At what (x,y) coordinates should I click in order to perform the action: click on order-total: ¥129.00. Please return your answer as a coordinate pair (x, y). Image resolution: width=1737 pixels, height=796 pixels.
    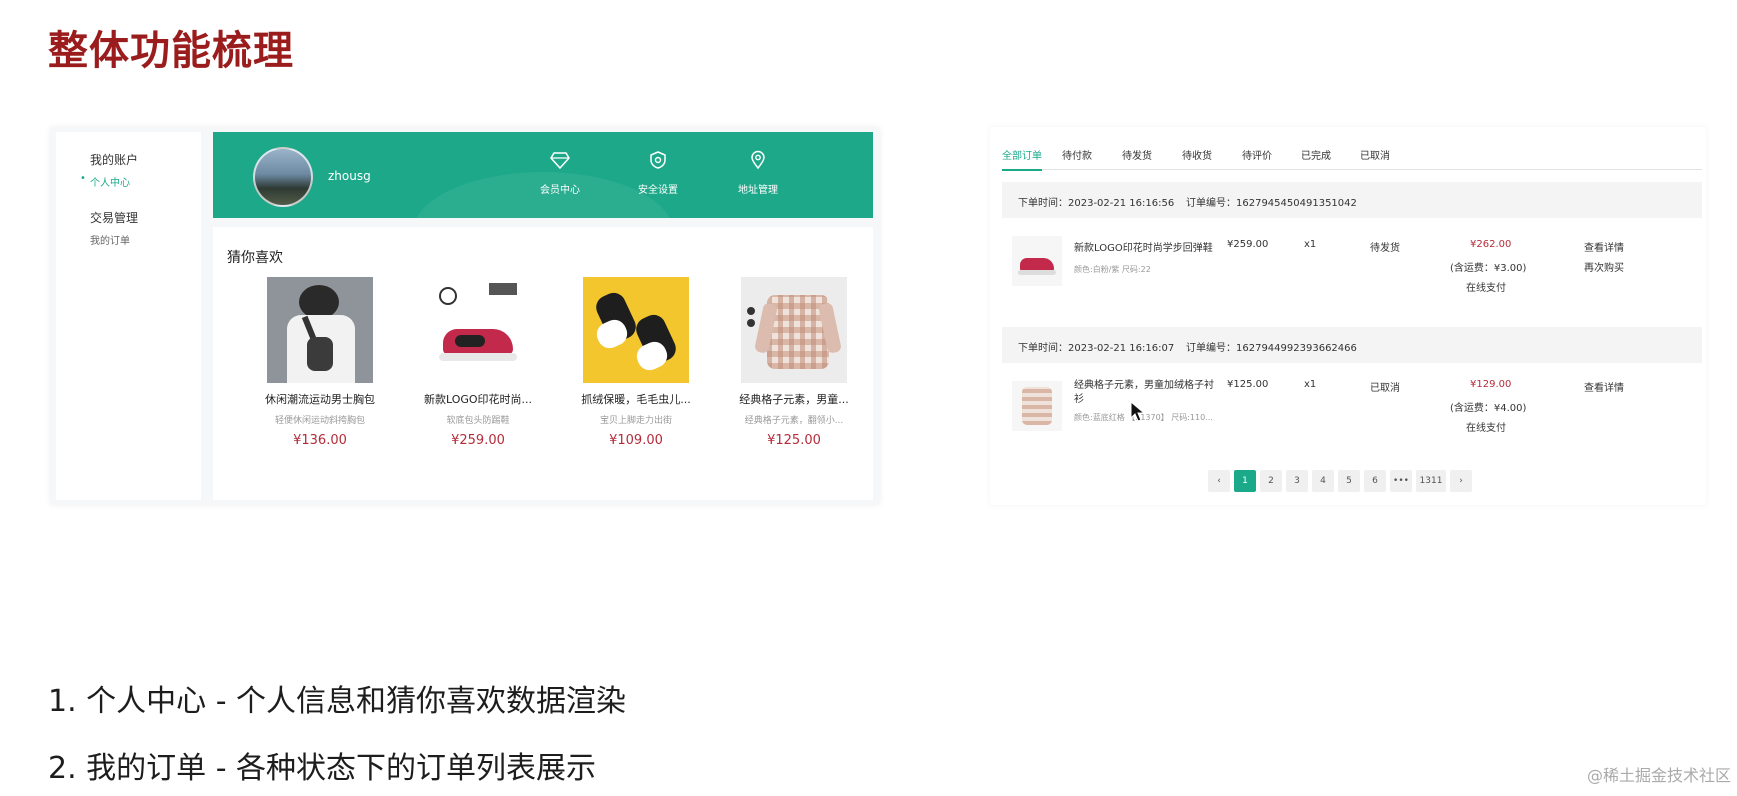
    Looking at the image, I should click on (1491, 384).